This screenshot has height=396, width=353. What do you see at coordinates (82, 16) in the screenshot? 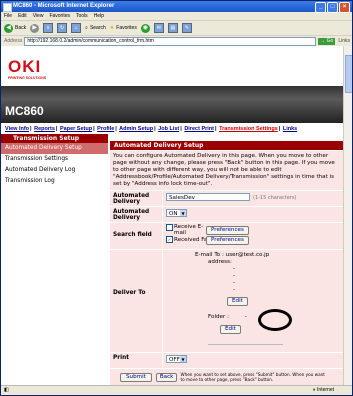
I see `menu-tools: Tools` at bounding box center [82, 16].